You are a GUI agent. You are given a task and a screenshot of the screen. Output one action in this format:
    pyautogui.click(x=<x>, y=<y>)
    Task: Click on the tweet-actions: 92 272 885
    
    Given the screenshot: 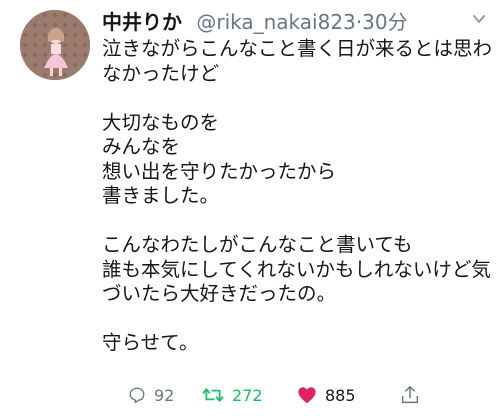 What is the action you would take?
    pyautogui.click(x=250, y=395)
    